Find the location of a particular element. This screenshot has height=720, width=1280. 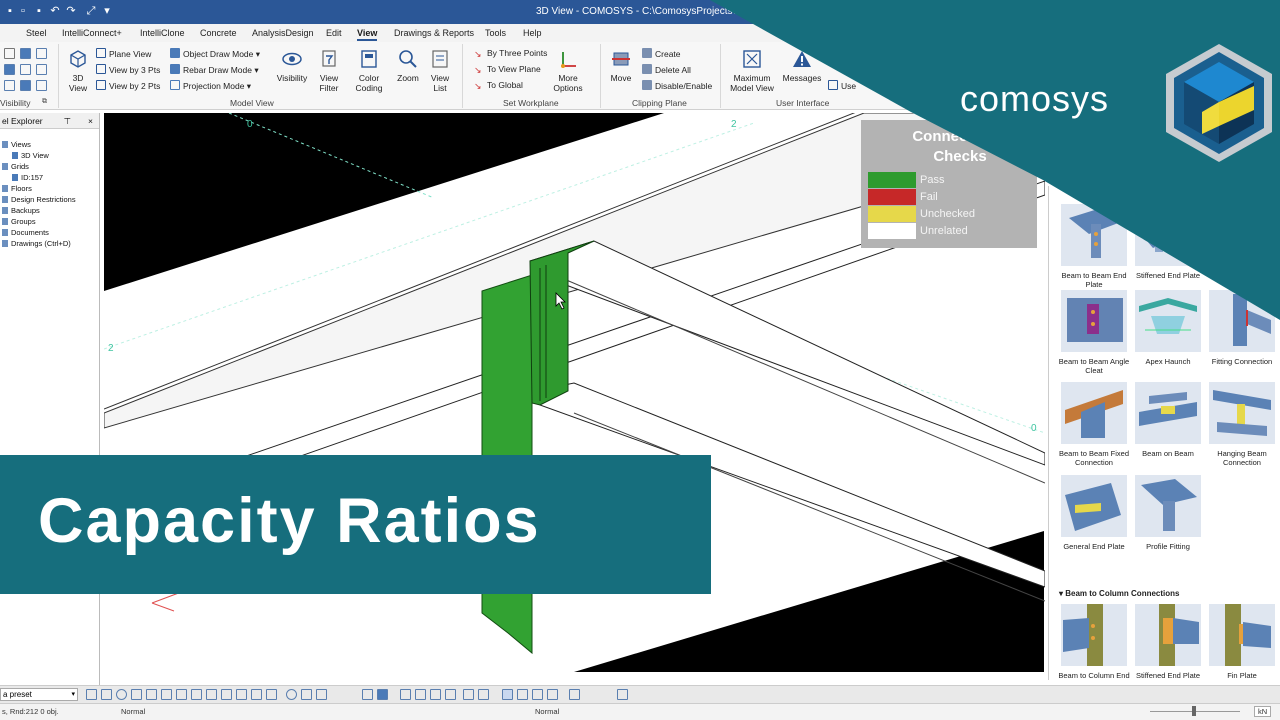

section-beam-to-column: ▾ Beam to Column Connections is located at coordinates (1119, 593).